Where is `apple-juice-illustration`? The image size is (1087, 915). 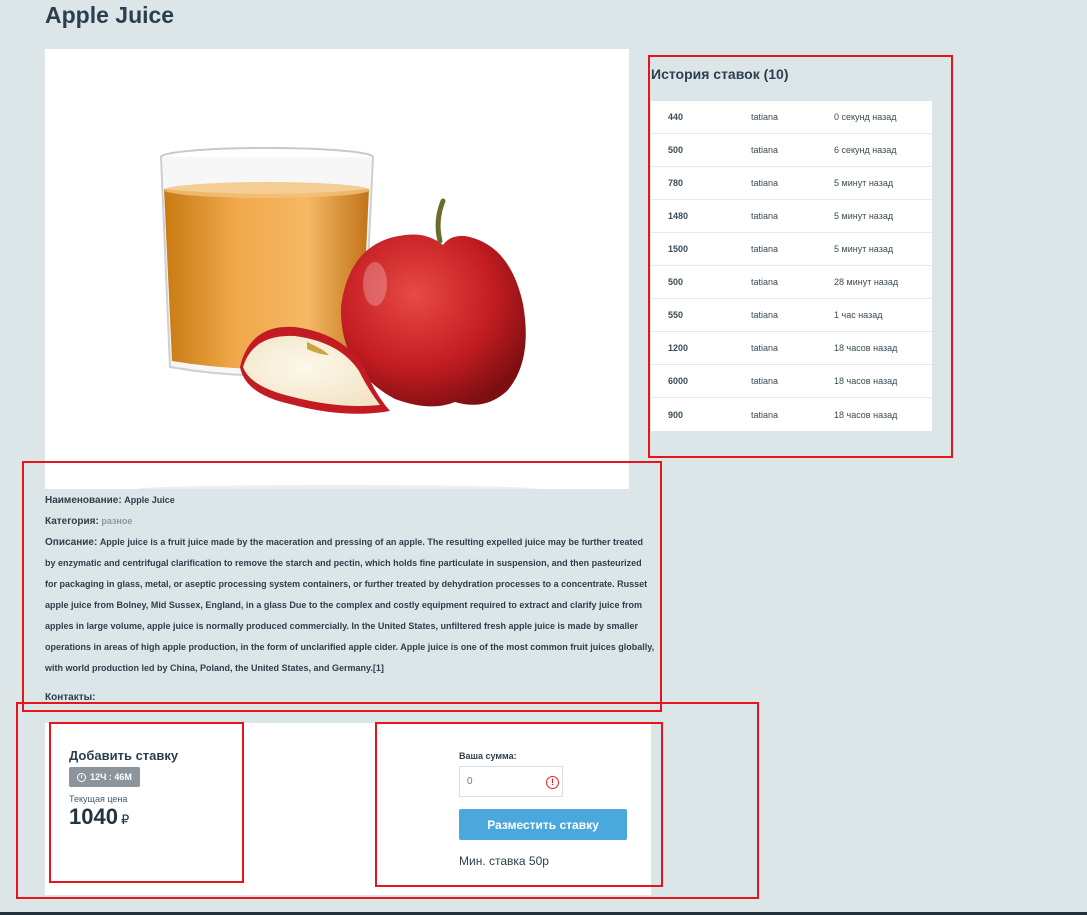
apple-juice-illustration is located at coordinates (337, 318).